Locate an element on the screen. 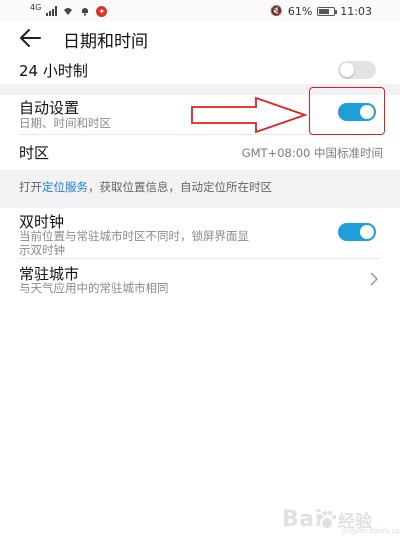  dual-clock-row: 双时钟 当前位置与常驻城市时区不同时，锁屏界面显 示双时钟 is located at coordinates (200, 234).